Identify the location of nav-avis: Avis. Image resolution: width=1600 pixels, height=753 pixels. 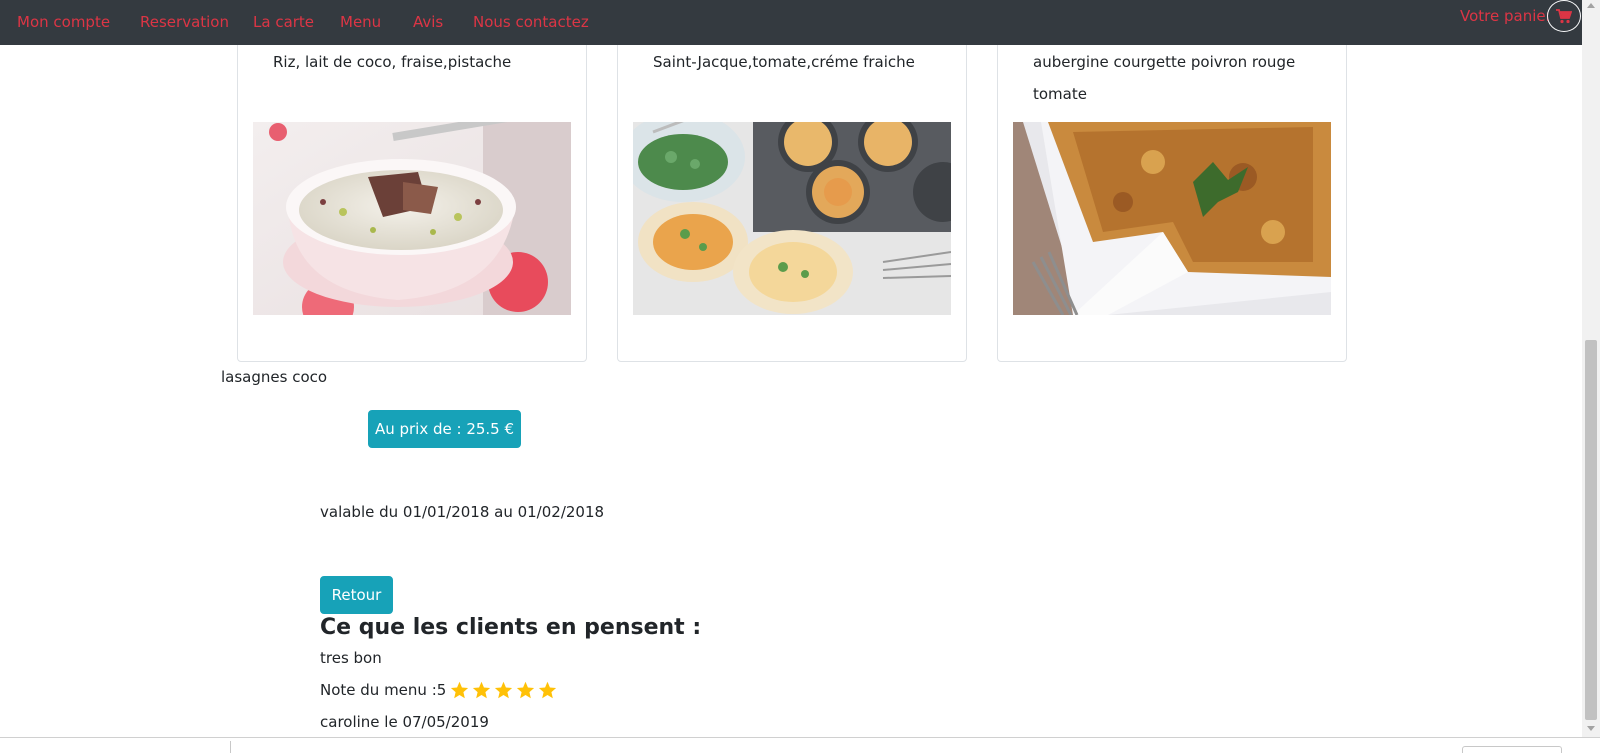
(428, 22).